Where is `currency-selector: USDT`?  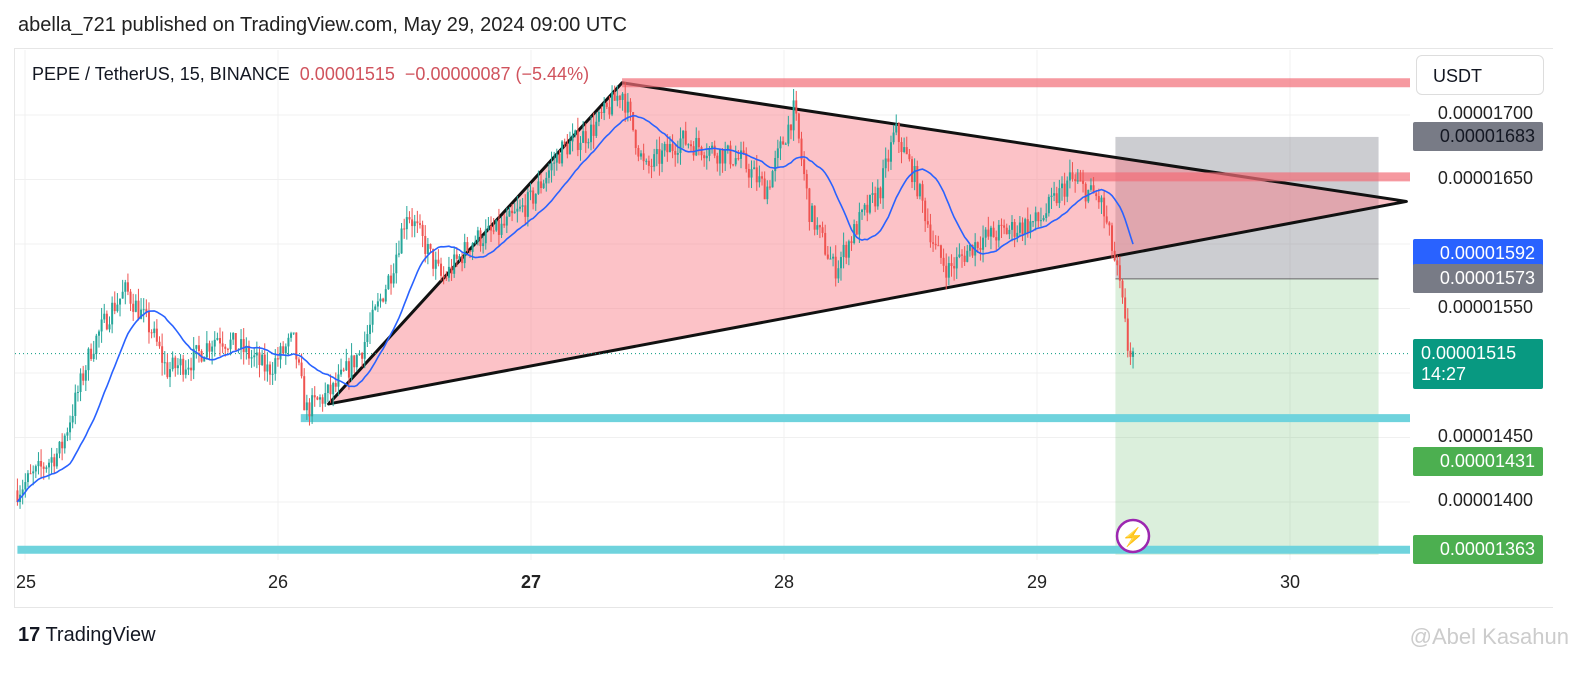 currency-selector: USDT is located at coordinates (1480, 75).